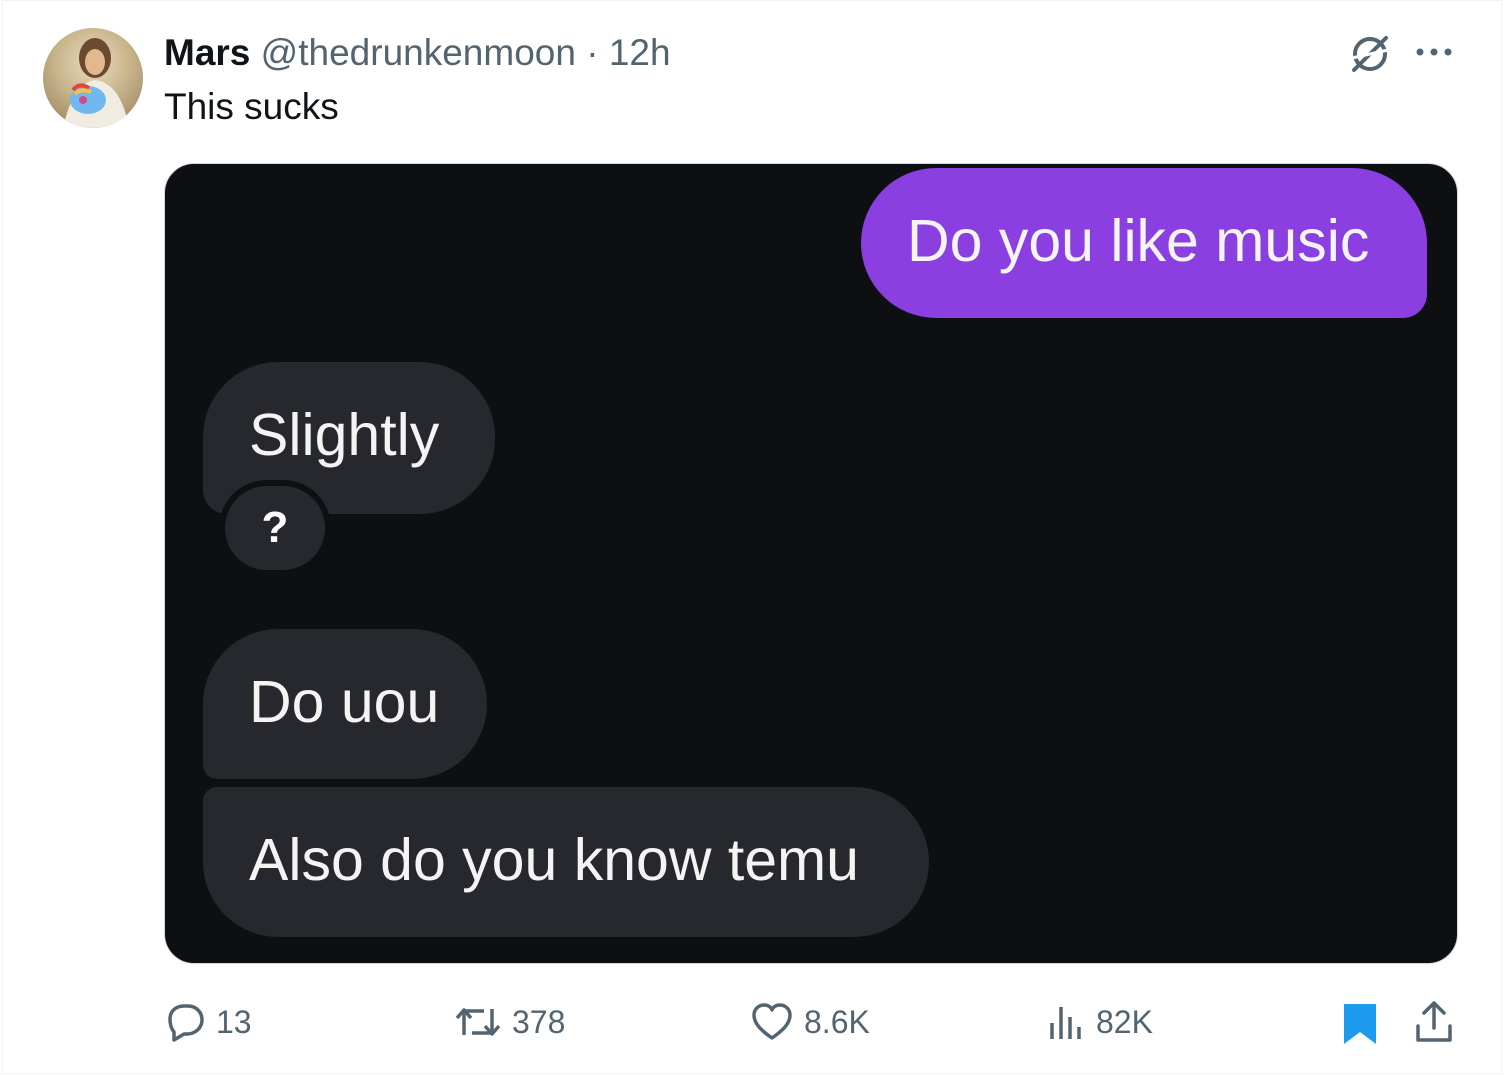 This screenshot has height=1076, width=1508. What do you see at coordinates (208, 1022) in the screenshot?
I see `reply-button: 13` at bounding box center [208, 1022].